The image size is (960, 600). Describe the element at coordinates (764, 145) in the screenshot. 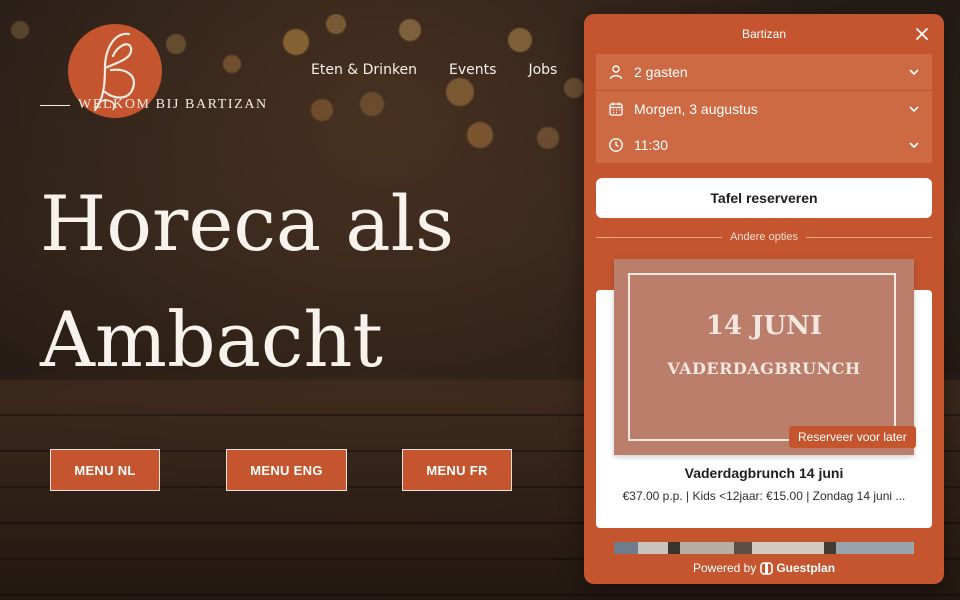

I see `time-select: 11:30` at that location.